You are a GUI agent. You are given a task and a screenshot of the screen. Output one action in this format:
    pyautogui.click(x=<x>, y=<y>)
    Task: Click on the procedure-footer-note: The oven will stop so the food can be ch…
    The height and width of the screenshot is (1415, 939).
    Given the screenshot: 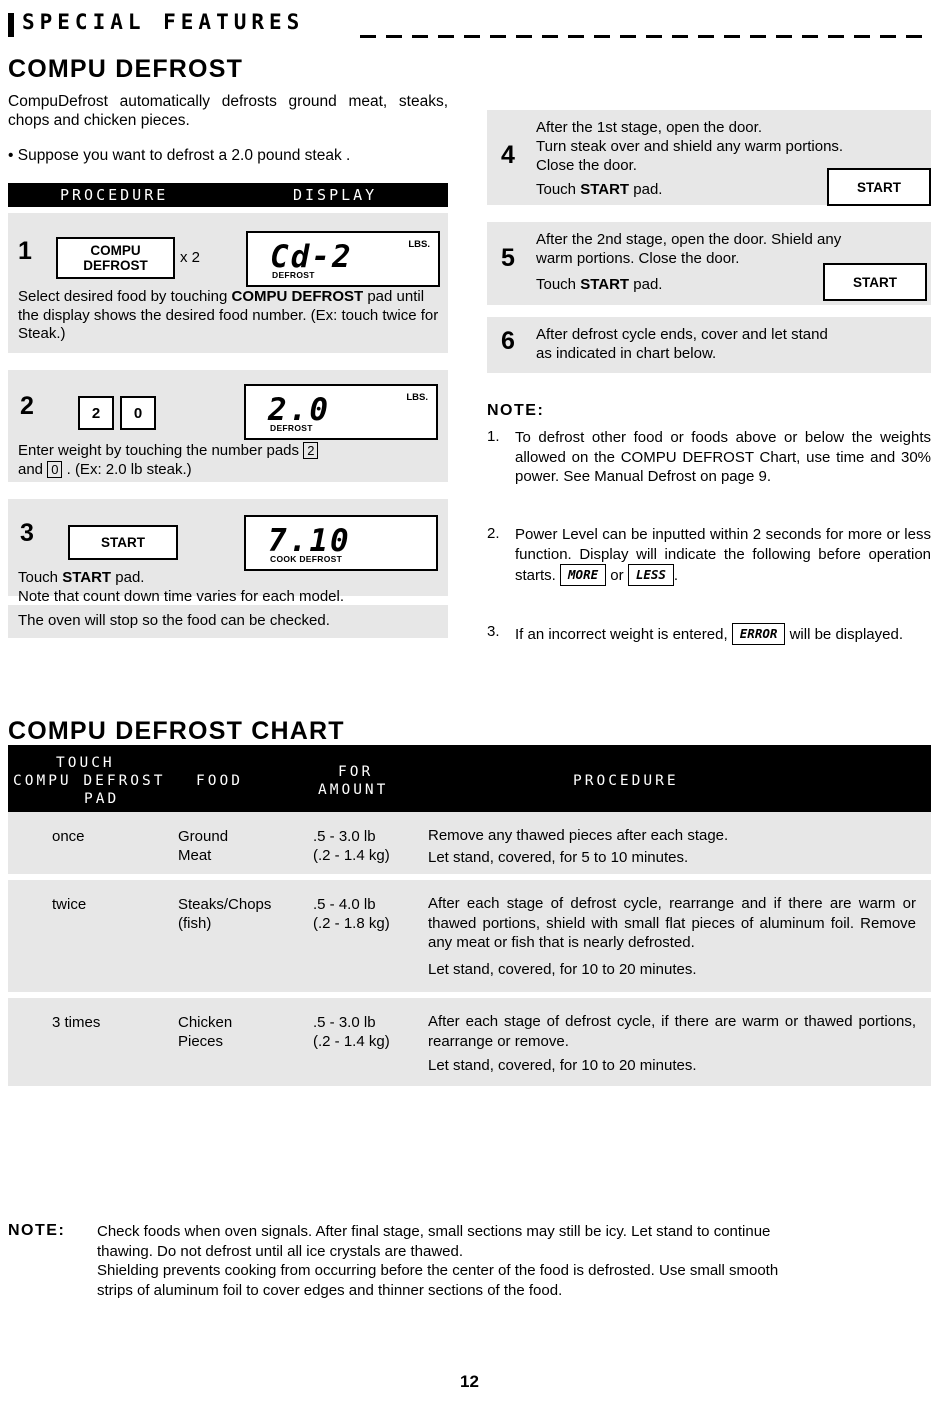 What is the action you would take?
    pyautogui.click(x=228, y=621)
    